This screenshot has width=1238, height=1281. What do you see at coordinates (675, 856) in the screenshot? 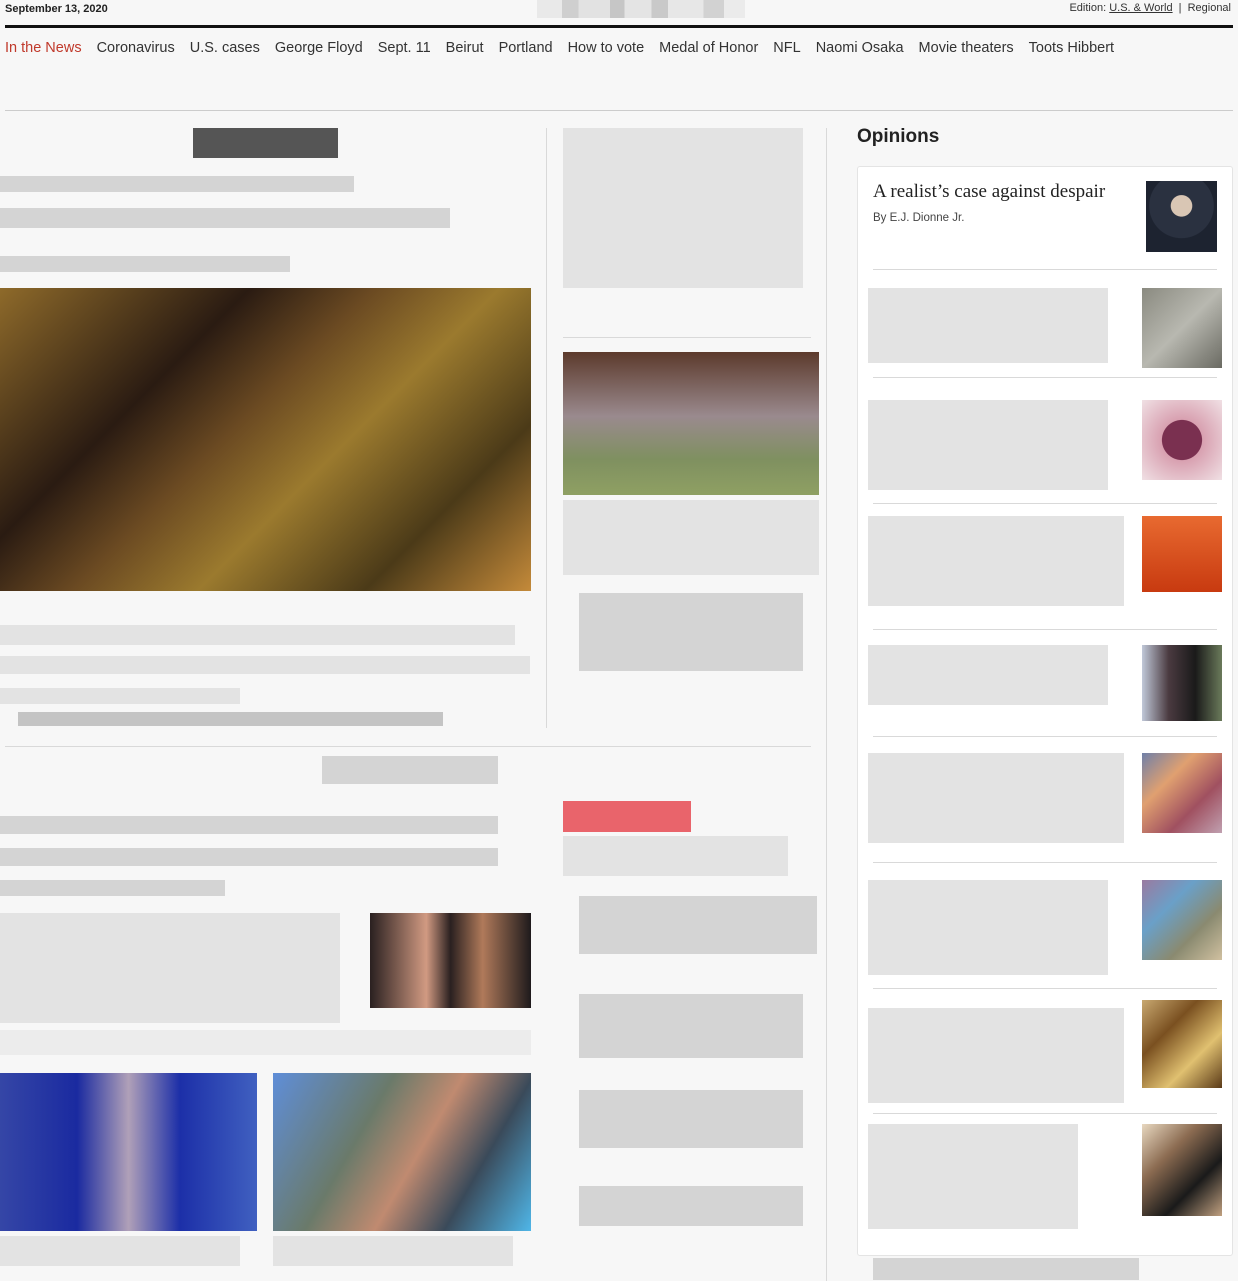
I see `list-headline` at bounding box center [675, 856].